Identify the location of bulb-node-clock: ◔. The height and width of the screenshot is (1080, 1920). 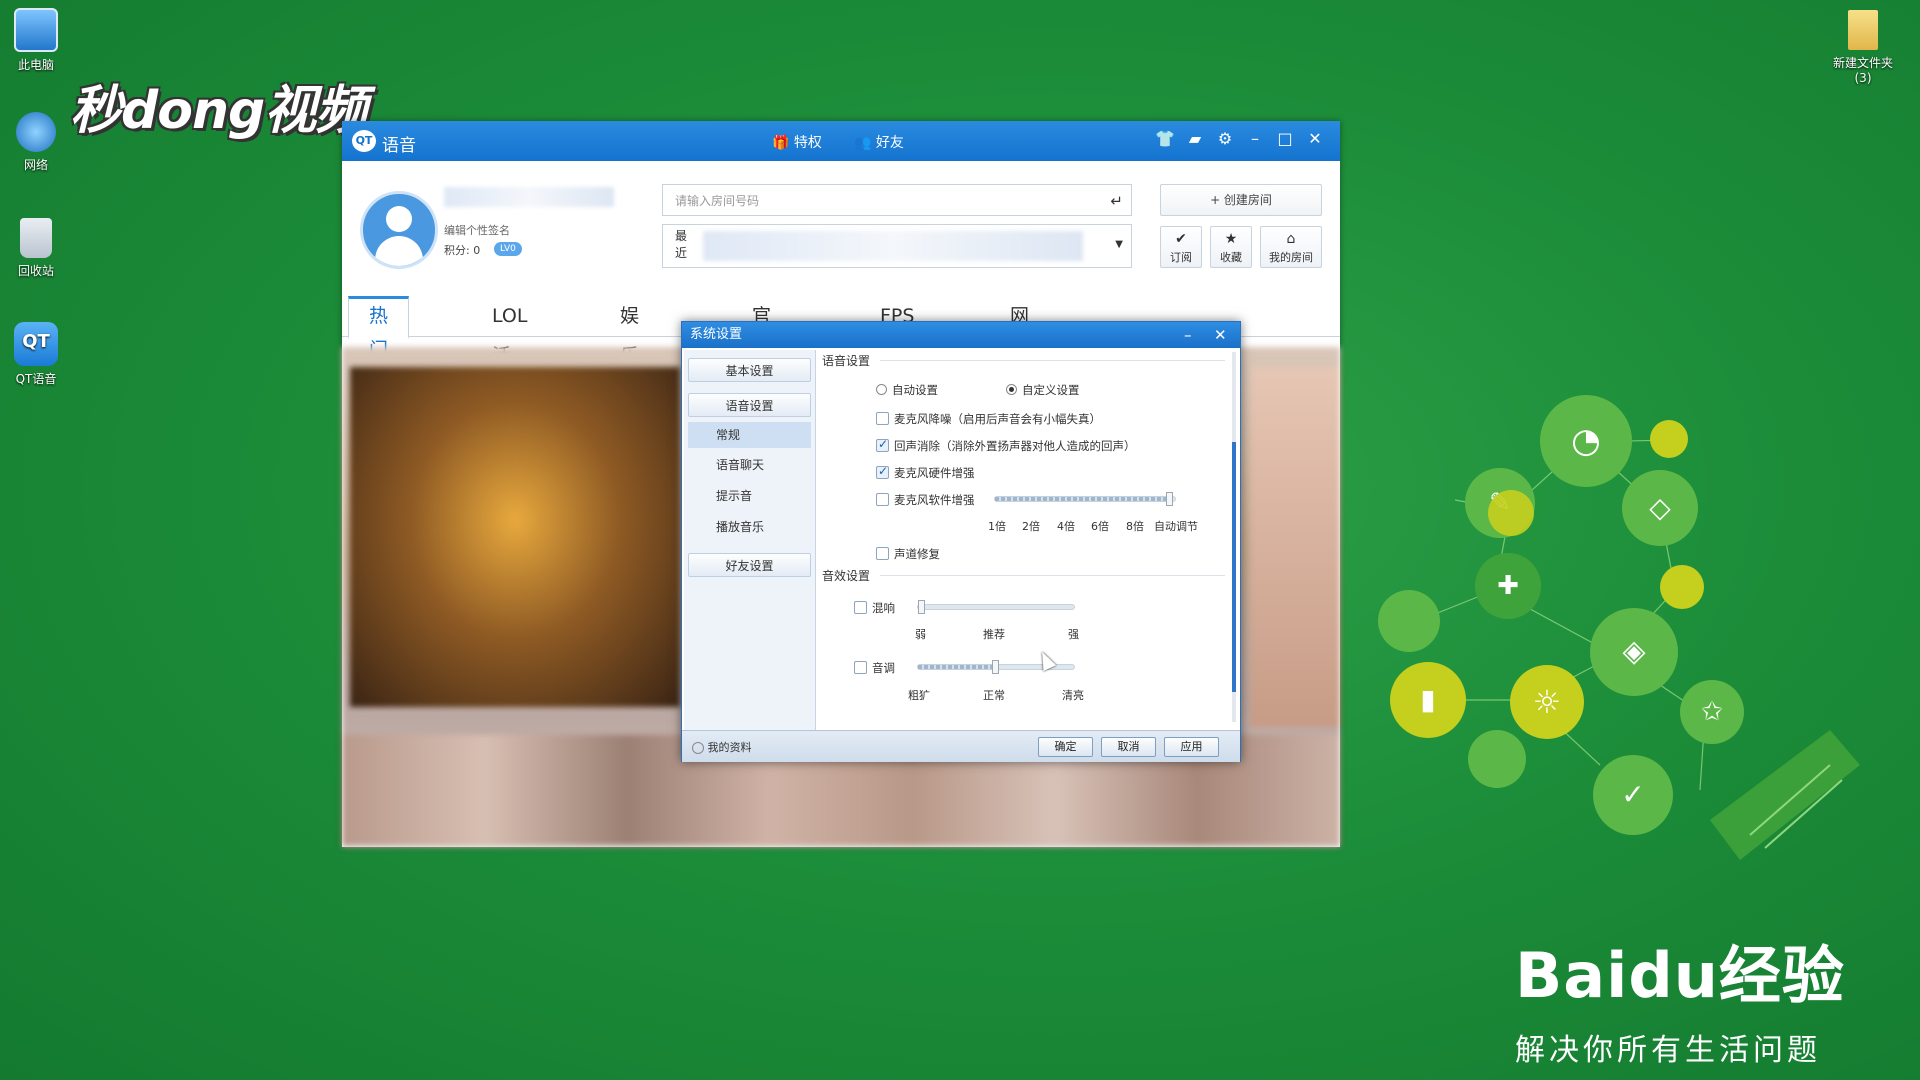
(1586, 441).